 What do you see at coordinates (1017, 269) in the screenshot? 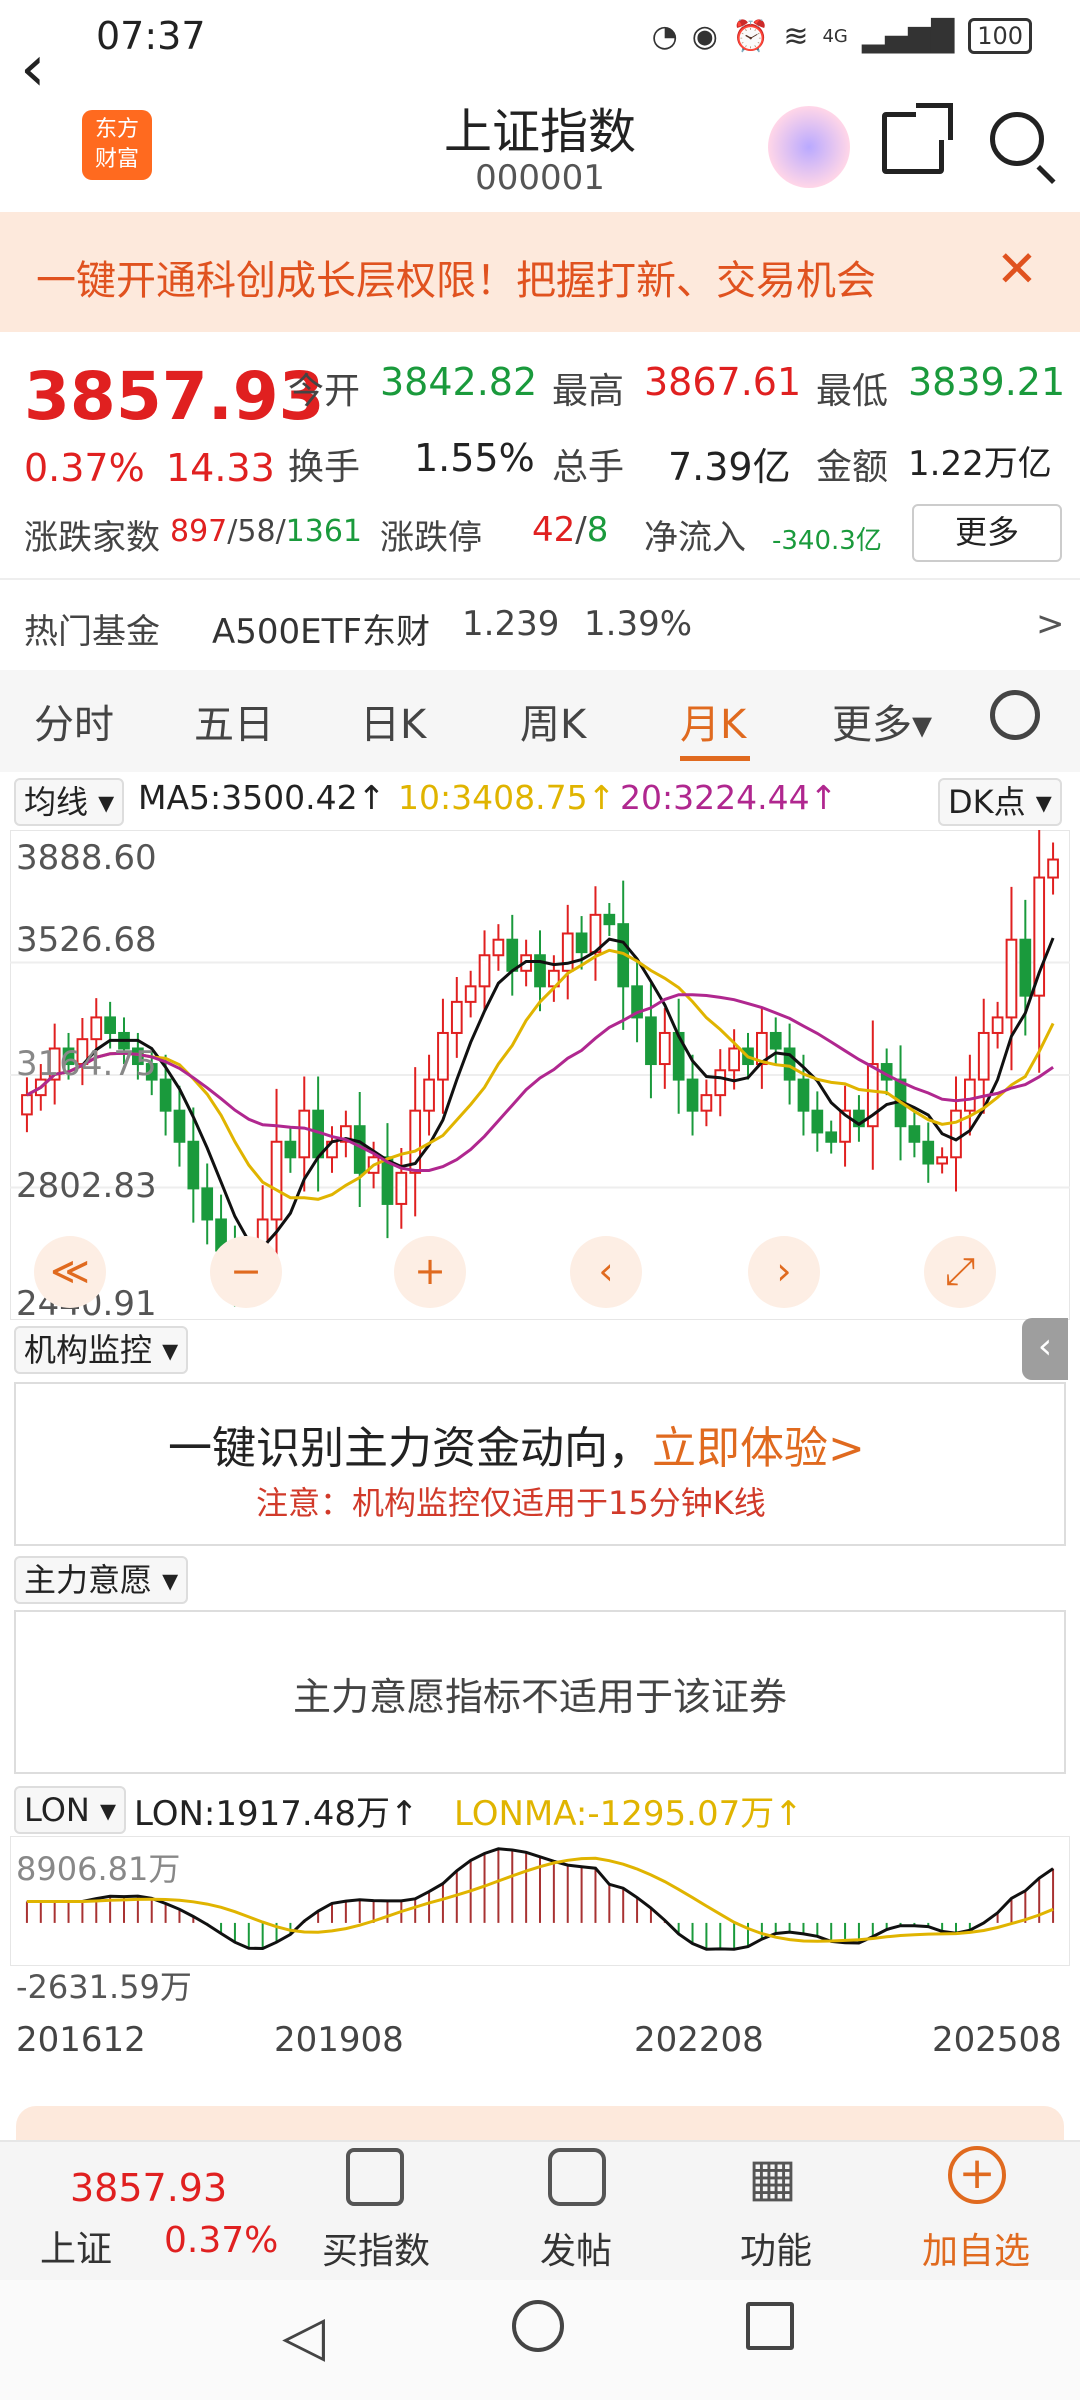
I see `close-icon: ✕` at bounding box center [1017, 269].